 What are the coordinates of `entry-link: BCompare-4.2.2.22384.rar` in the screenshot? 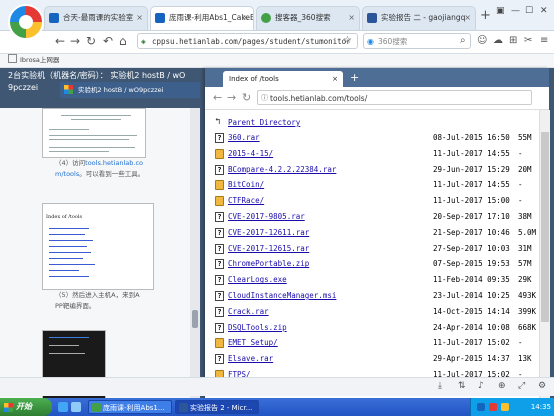 It's located at (282, 170).